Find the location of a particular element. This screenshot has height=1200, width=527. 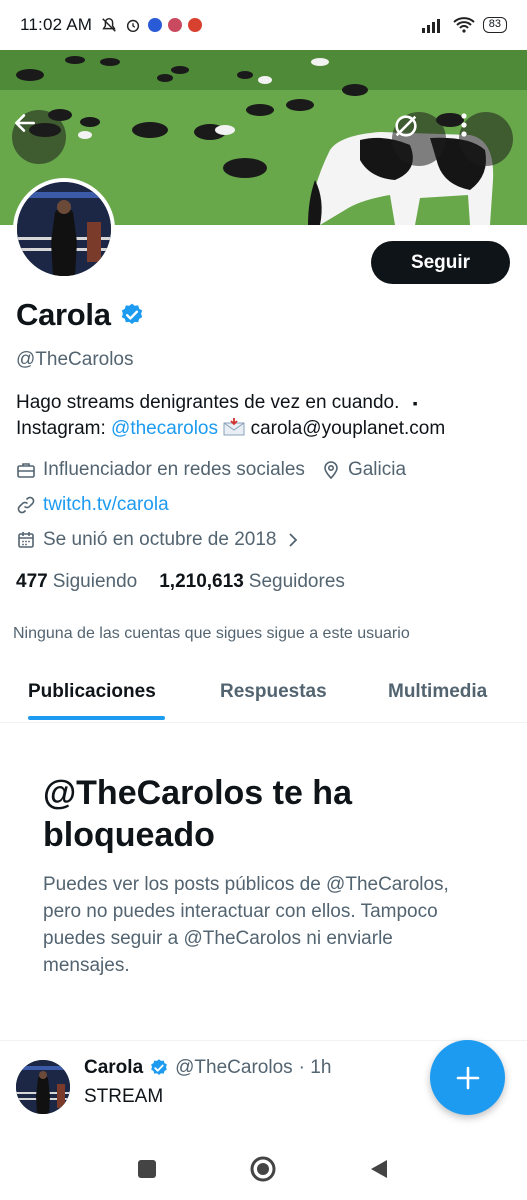

profile-website-row: twitch.tv/carola is located at coordinates (92, 505).